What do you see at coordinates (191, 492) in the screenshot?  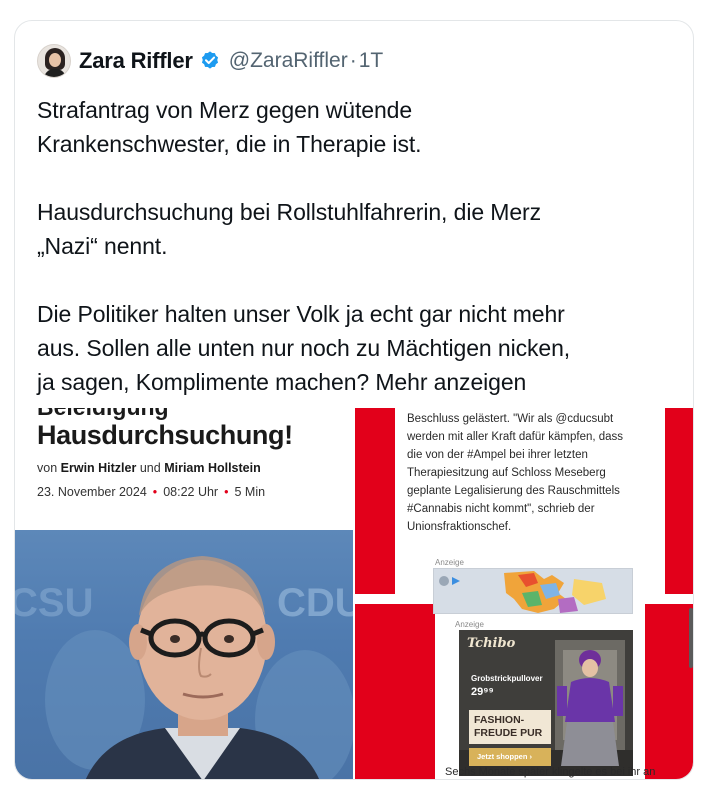 I see `article-time: 08:22 Uhr` at bounding box center [191, 492].